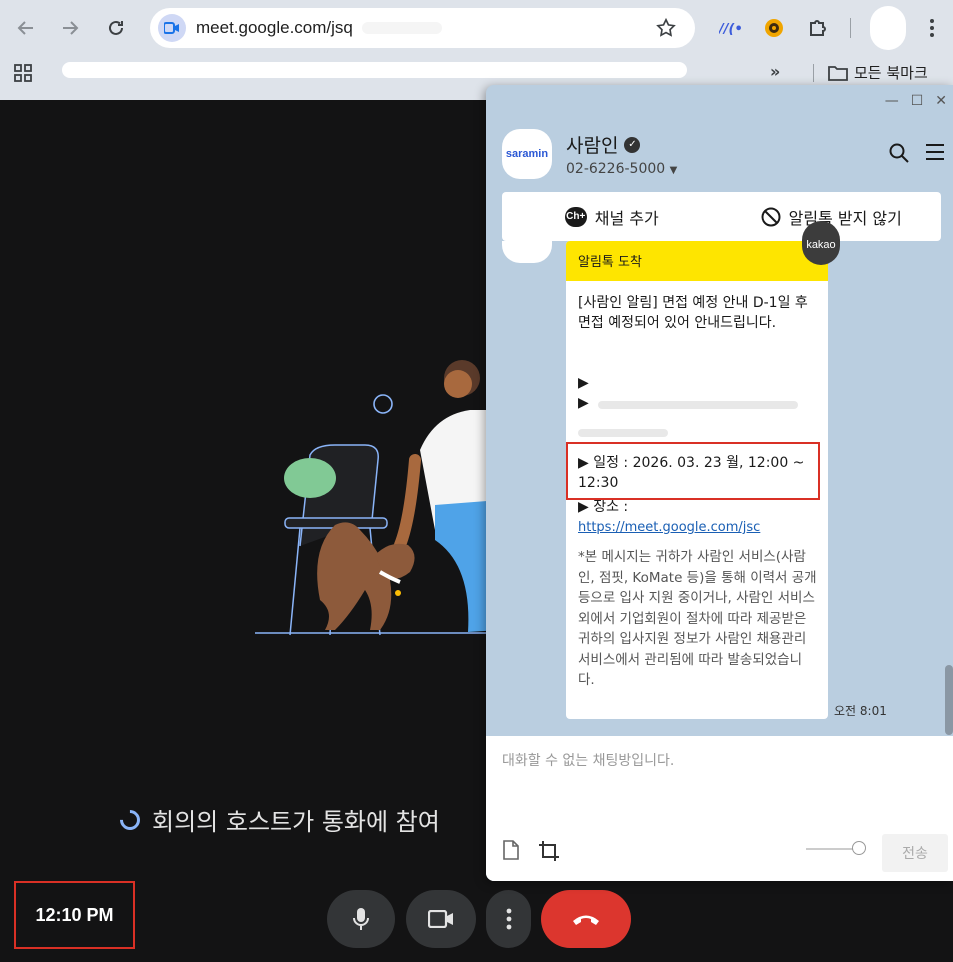 The image size is (953, 962). What do you see at coordinates (274, 27) in the screenshot?
I see `url-text: meet.google.com/jsq` at bounding box center [274, 27].